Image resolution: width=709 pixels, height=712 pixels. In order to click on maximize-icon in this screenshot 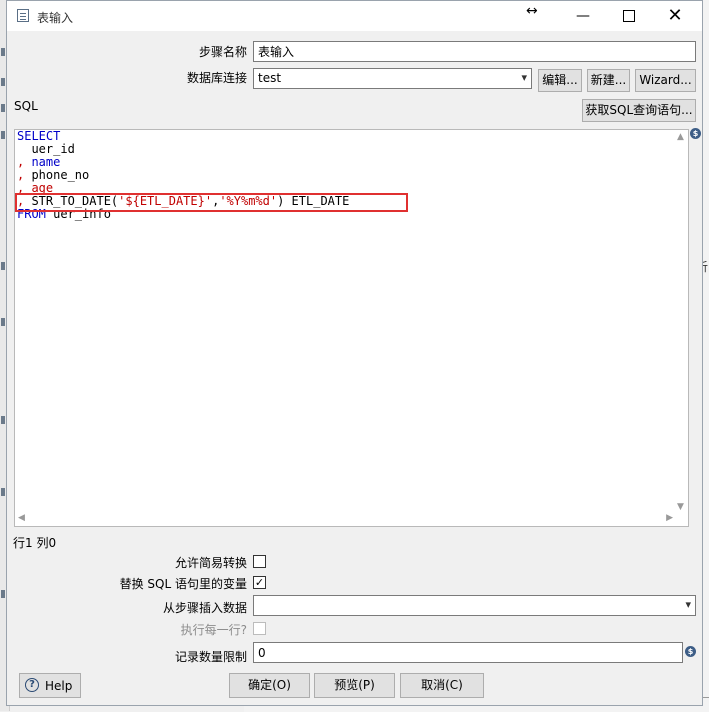, I will do `click(629, 16)`.